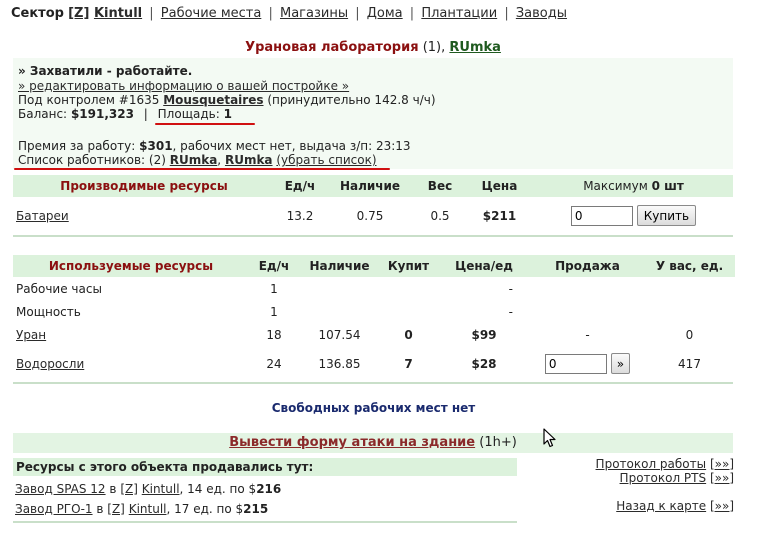 The height and width of the screenshot is (552, 781). What do you see at coordinates (202, 169) in the screenshot?
I see `workers-highlight-mark` at bounding box center [202, 169].